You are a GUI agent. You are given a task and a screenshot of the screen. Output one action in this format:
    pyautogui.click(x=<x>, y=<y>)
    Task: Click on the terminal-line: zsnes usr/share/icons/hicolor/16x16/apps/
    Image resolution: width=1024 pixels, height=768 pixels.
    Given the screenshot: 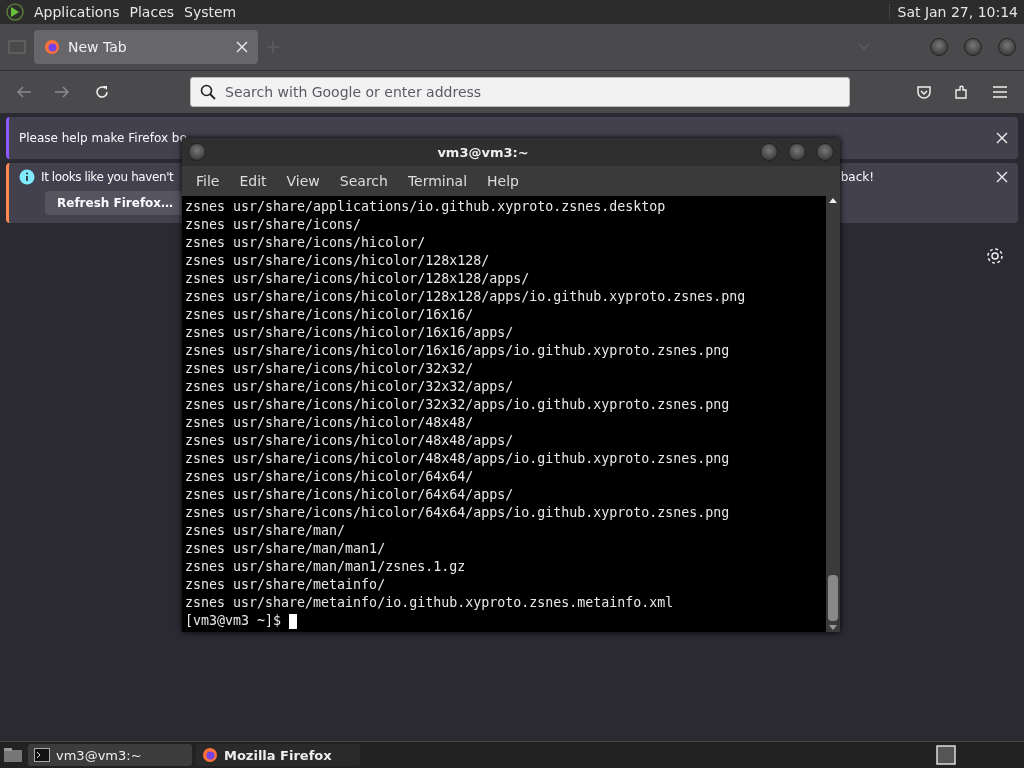 What is the action you would take?
    pyautogui.click(x=350, y=333)
    